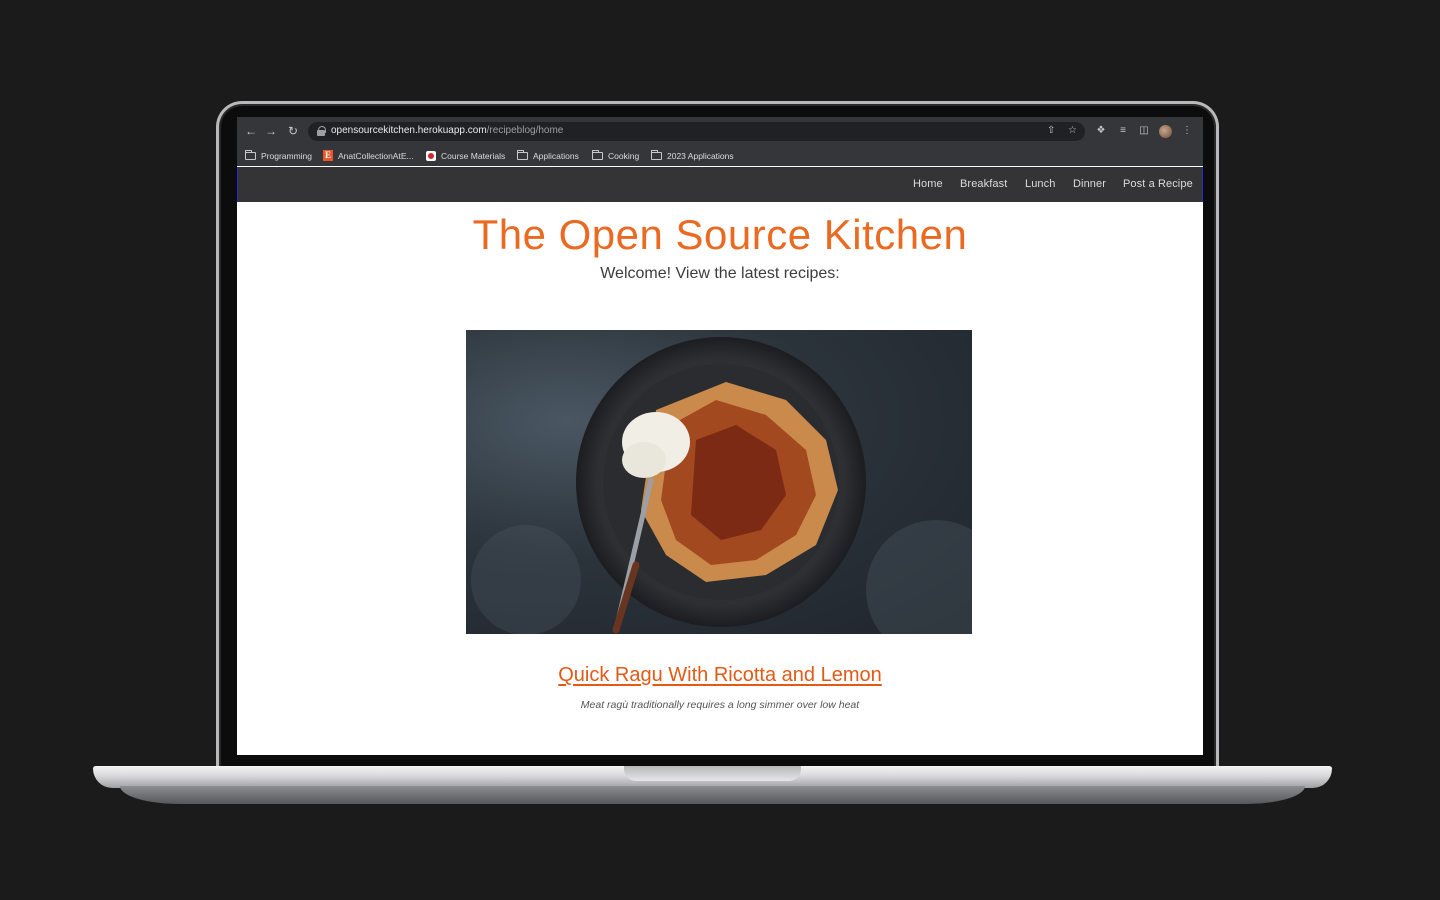 This screenshot has width=1440, height=900. What do you see at coordinates (720, 675) in the screenshot?
I see `recipe-title-link: Quick Ragu With Ricotta and Lemon` at bounding box center [720, 675].